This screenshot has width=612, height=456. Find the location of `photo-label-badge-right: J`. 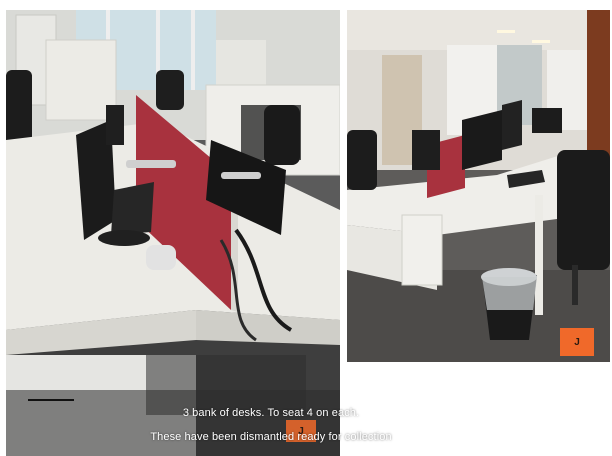

photo-label-badge-right: J is located at coordinates (577, 342).